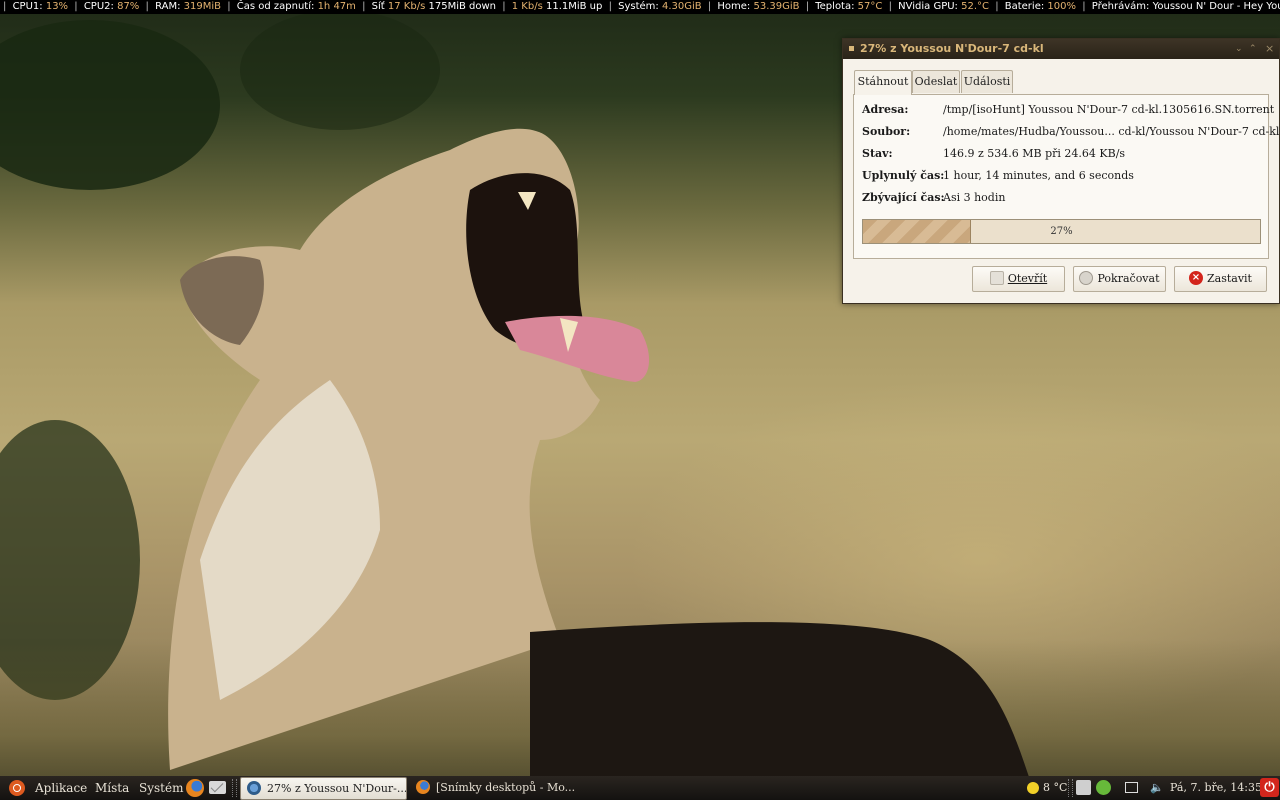 This screenshot has width=1280, height=800. I want to click on cpu1-value: 13%, so click(57, 6).